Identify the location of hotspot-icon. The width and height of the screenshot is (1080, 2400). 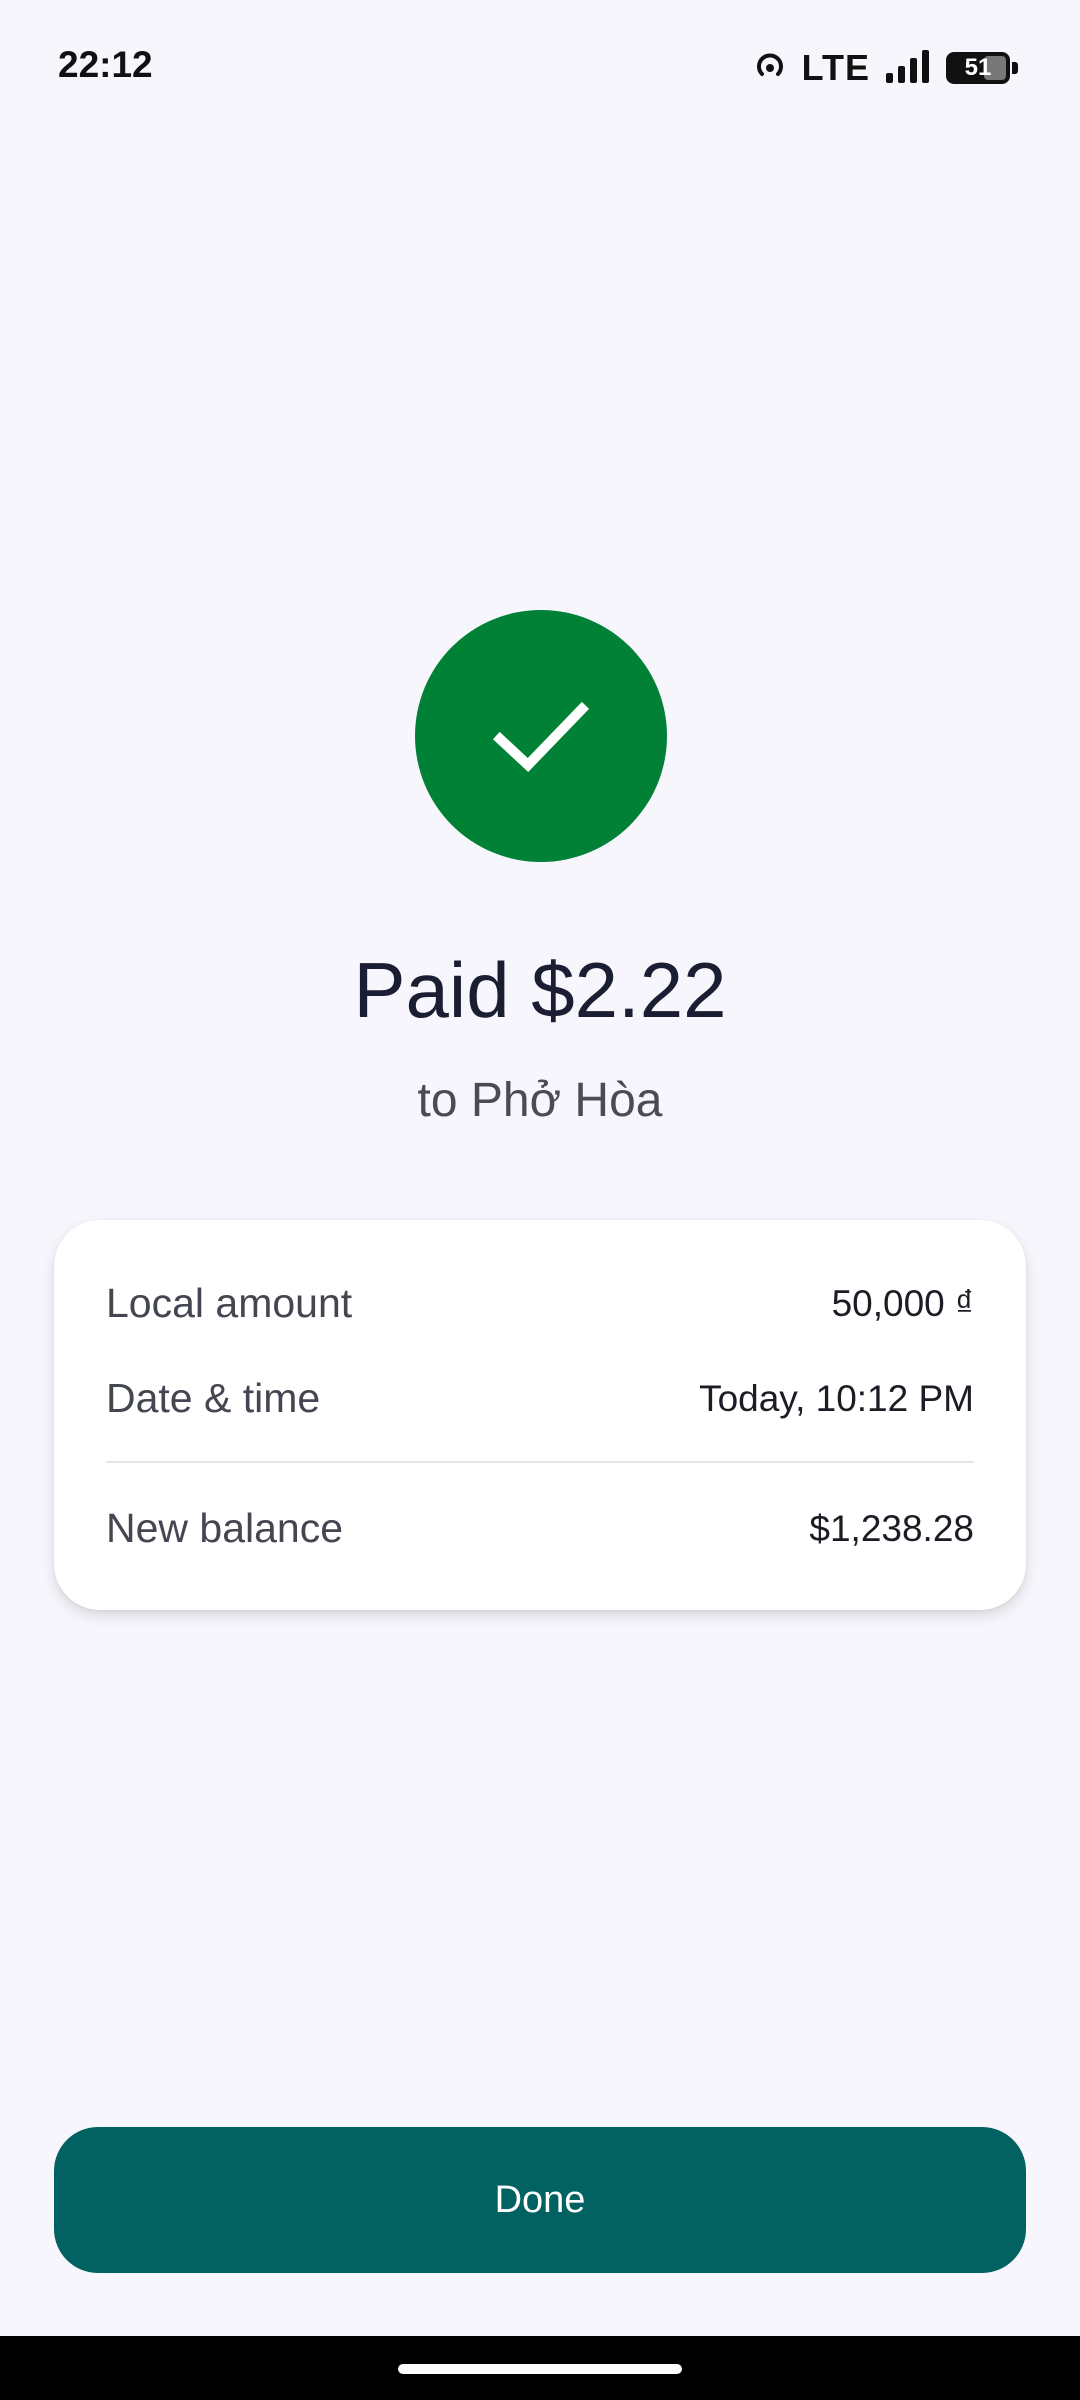
(770, 68).